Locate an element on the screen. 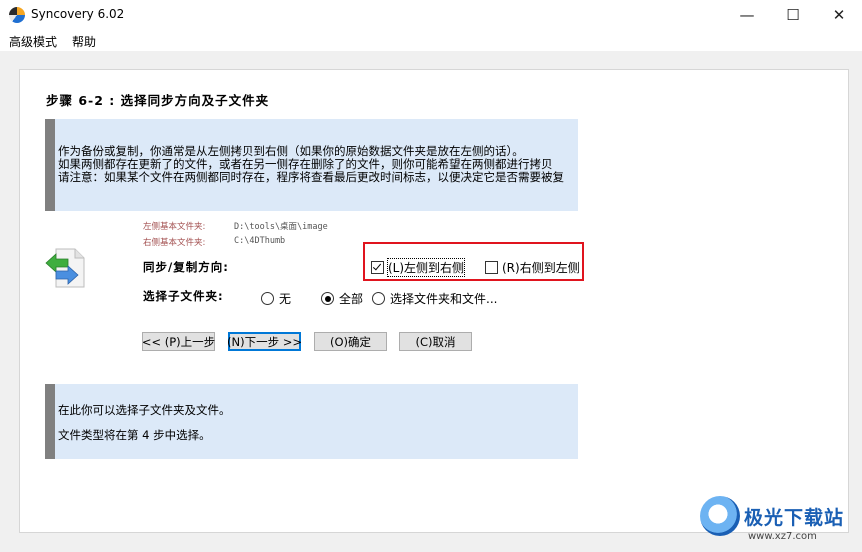 This screenshot has height=552, width=862. maximize-button: ☐ is located at coordinates (793, 15).